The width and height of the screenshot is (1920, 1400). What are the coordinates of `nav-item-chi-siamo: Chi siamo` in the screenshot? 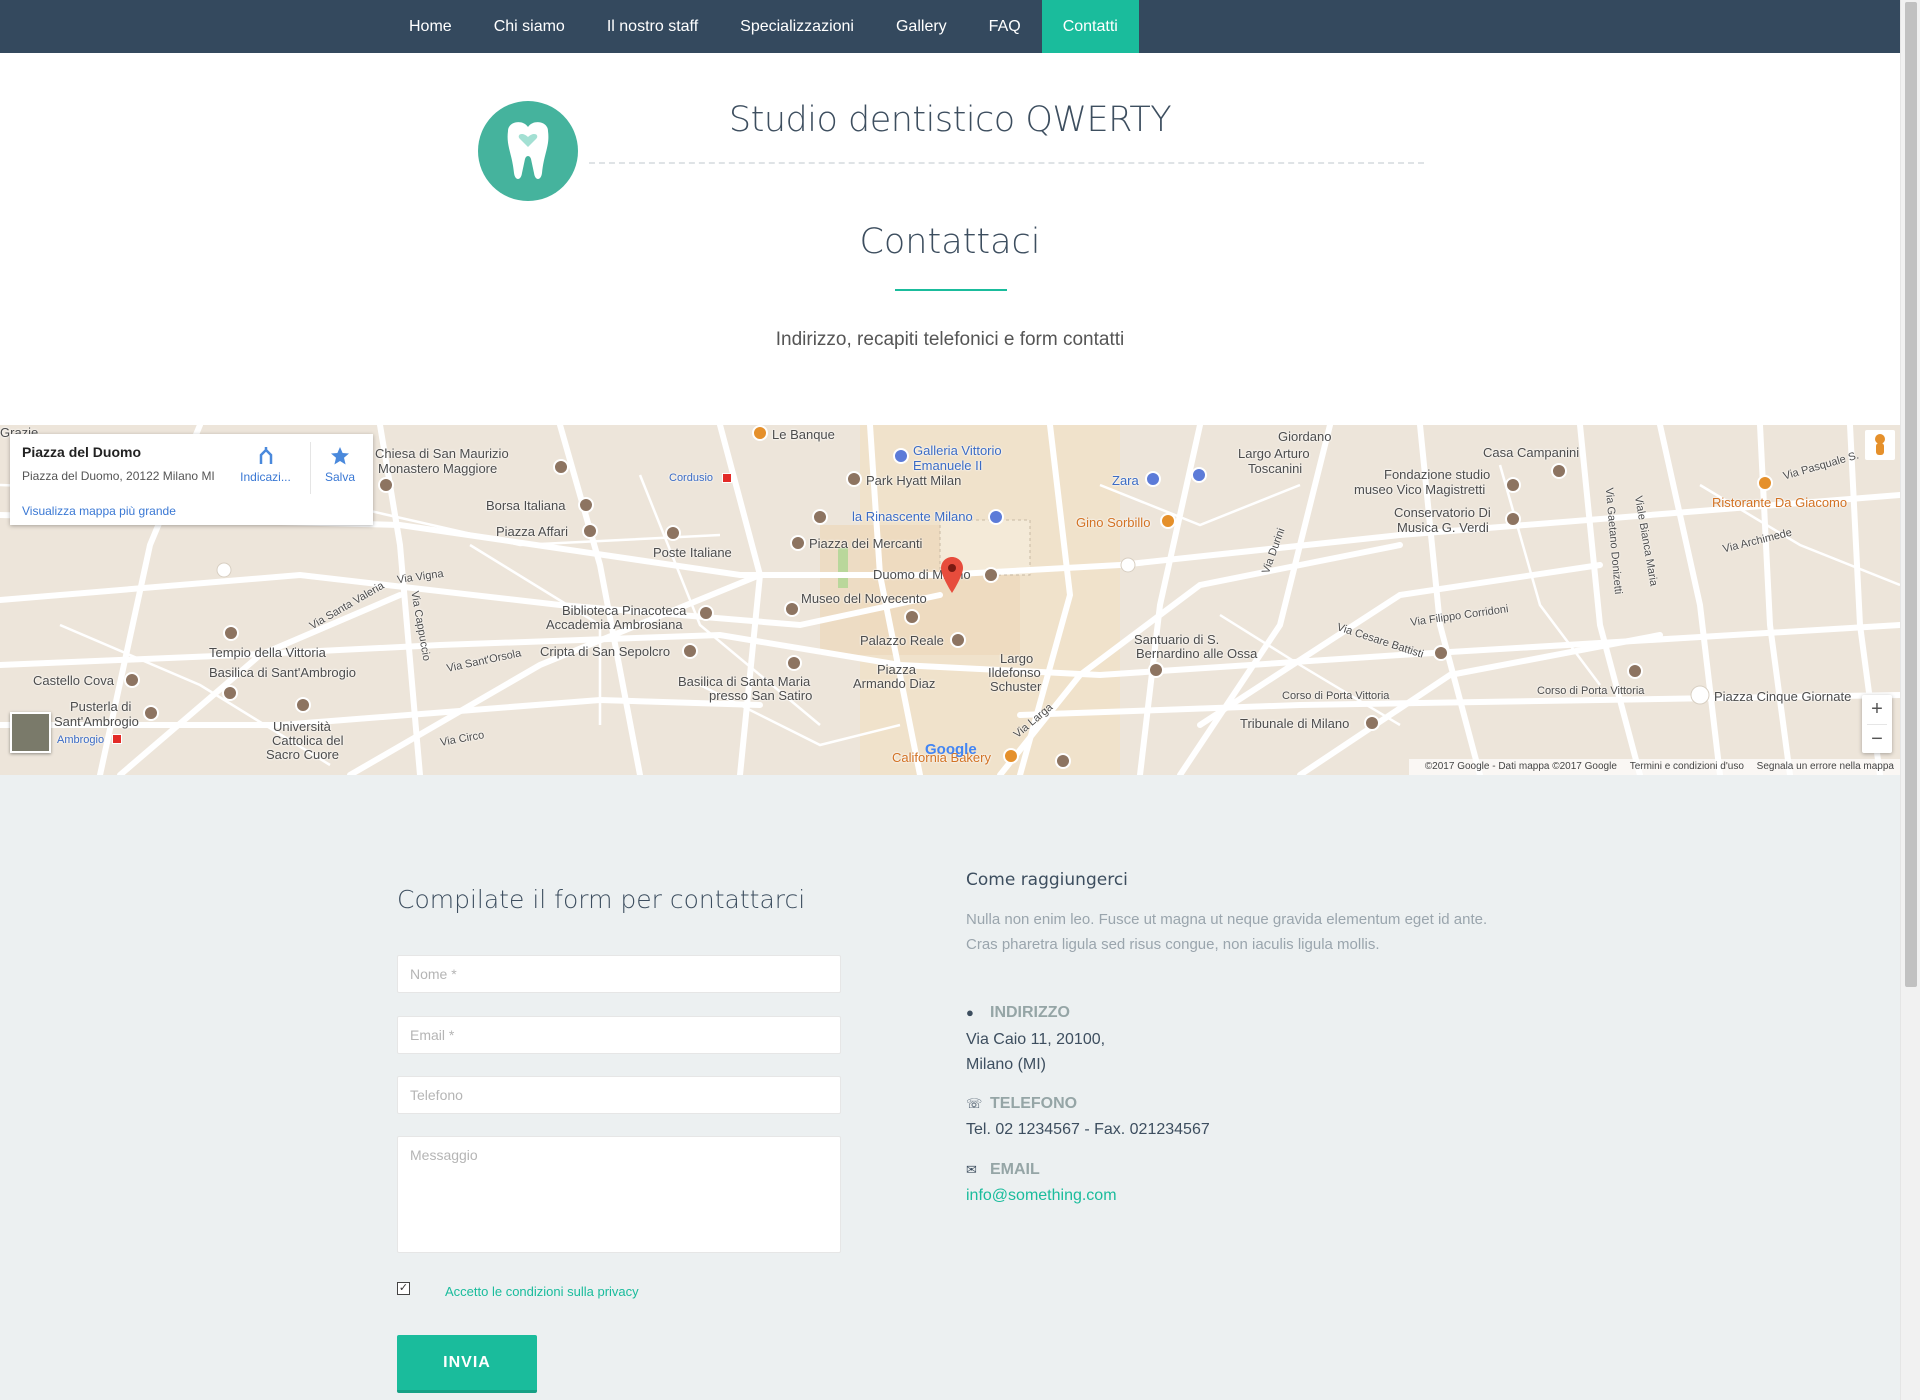 It's located at (529, 26).